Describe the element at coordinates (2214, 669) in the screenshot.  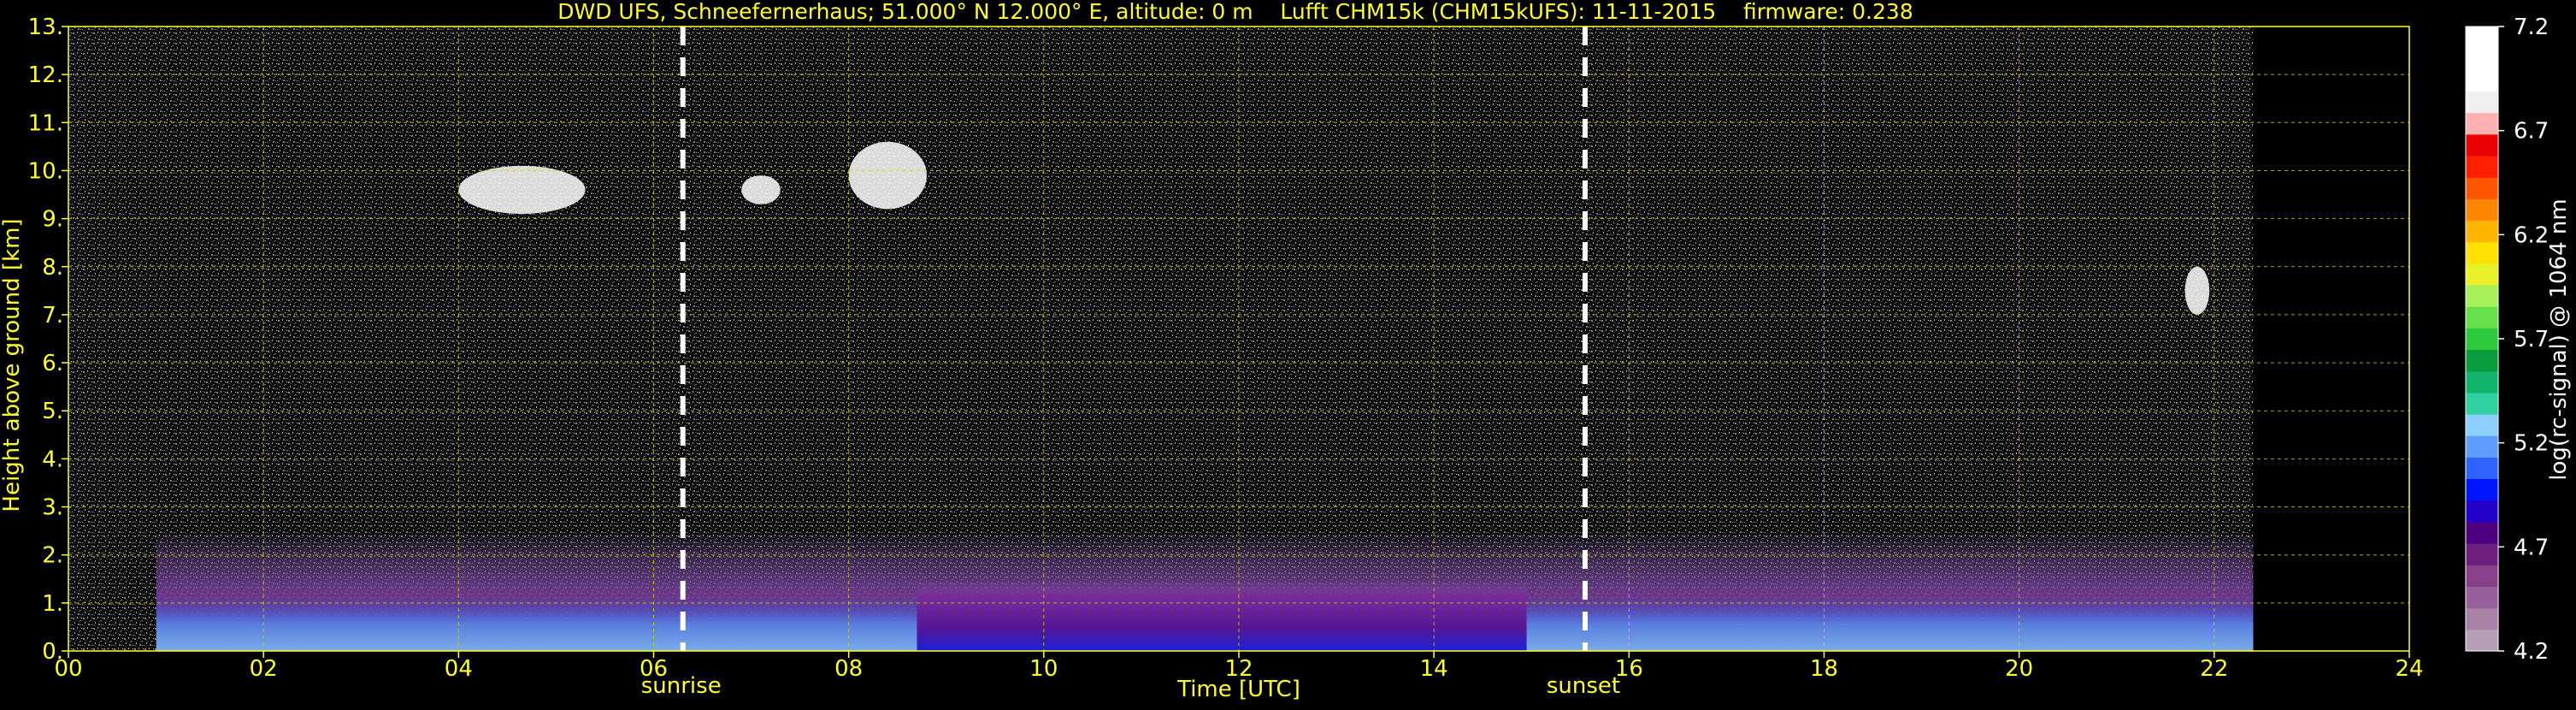
I see `x-tick-label: 22` at that location.